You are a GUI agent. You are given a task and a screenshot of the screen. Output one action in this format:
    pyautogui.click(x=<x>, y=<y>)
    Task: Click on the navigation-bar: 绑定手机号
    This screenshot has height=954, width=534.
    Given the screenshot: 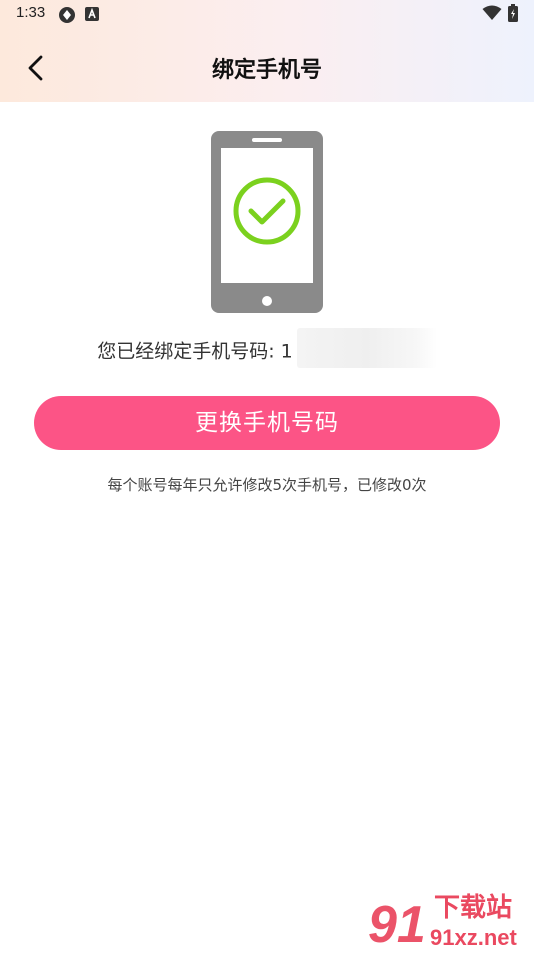 What is the action you would take?
    pyautogui.click(x=267, y=68)
    